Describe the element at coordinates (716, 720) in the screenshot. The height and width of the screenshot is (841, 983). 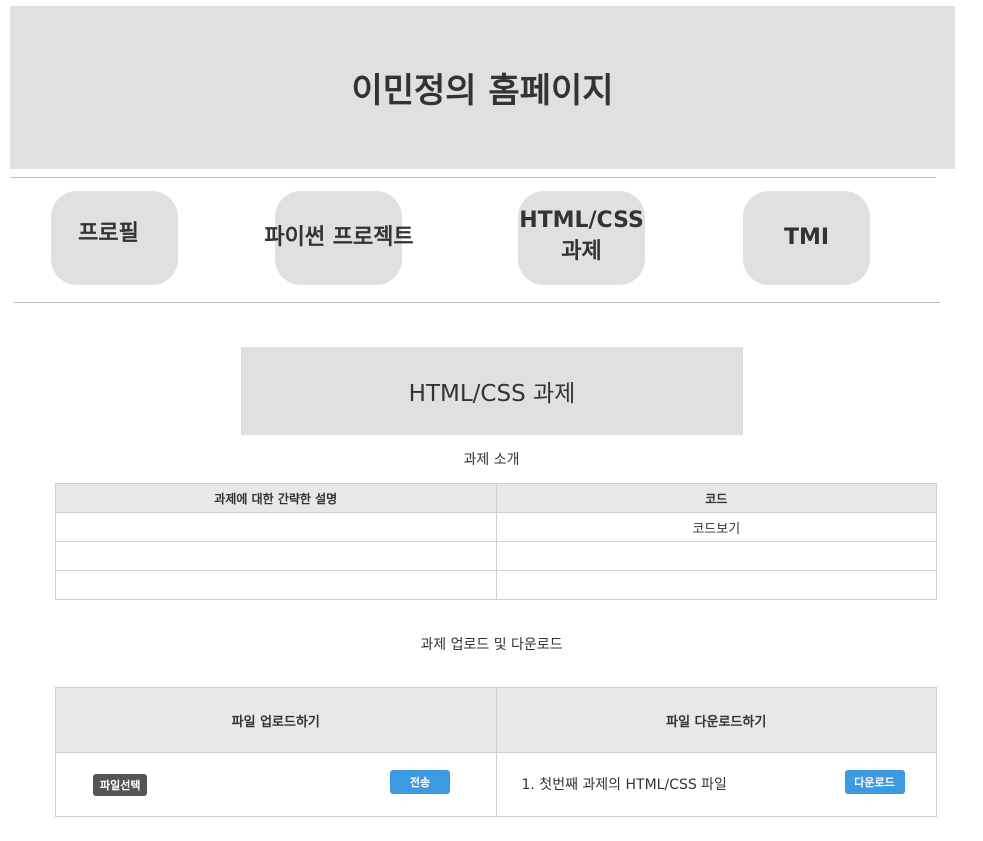
I see `download-header: 파일 다운로드하기` at that location.